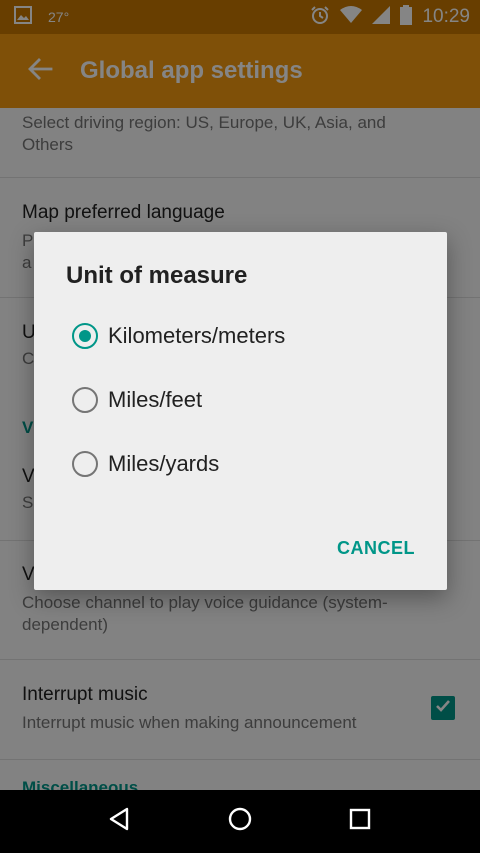 Image resolution: width=480 pixels, height=853 pixels. What do you see at coordinates (252, 400) in the screenshot?
I see `option-miles-feet: Miles/feet` at bounding box center [252, 400].